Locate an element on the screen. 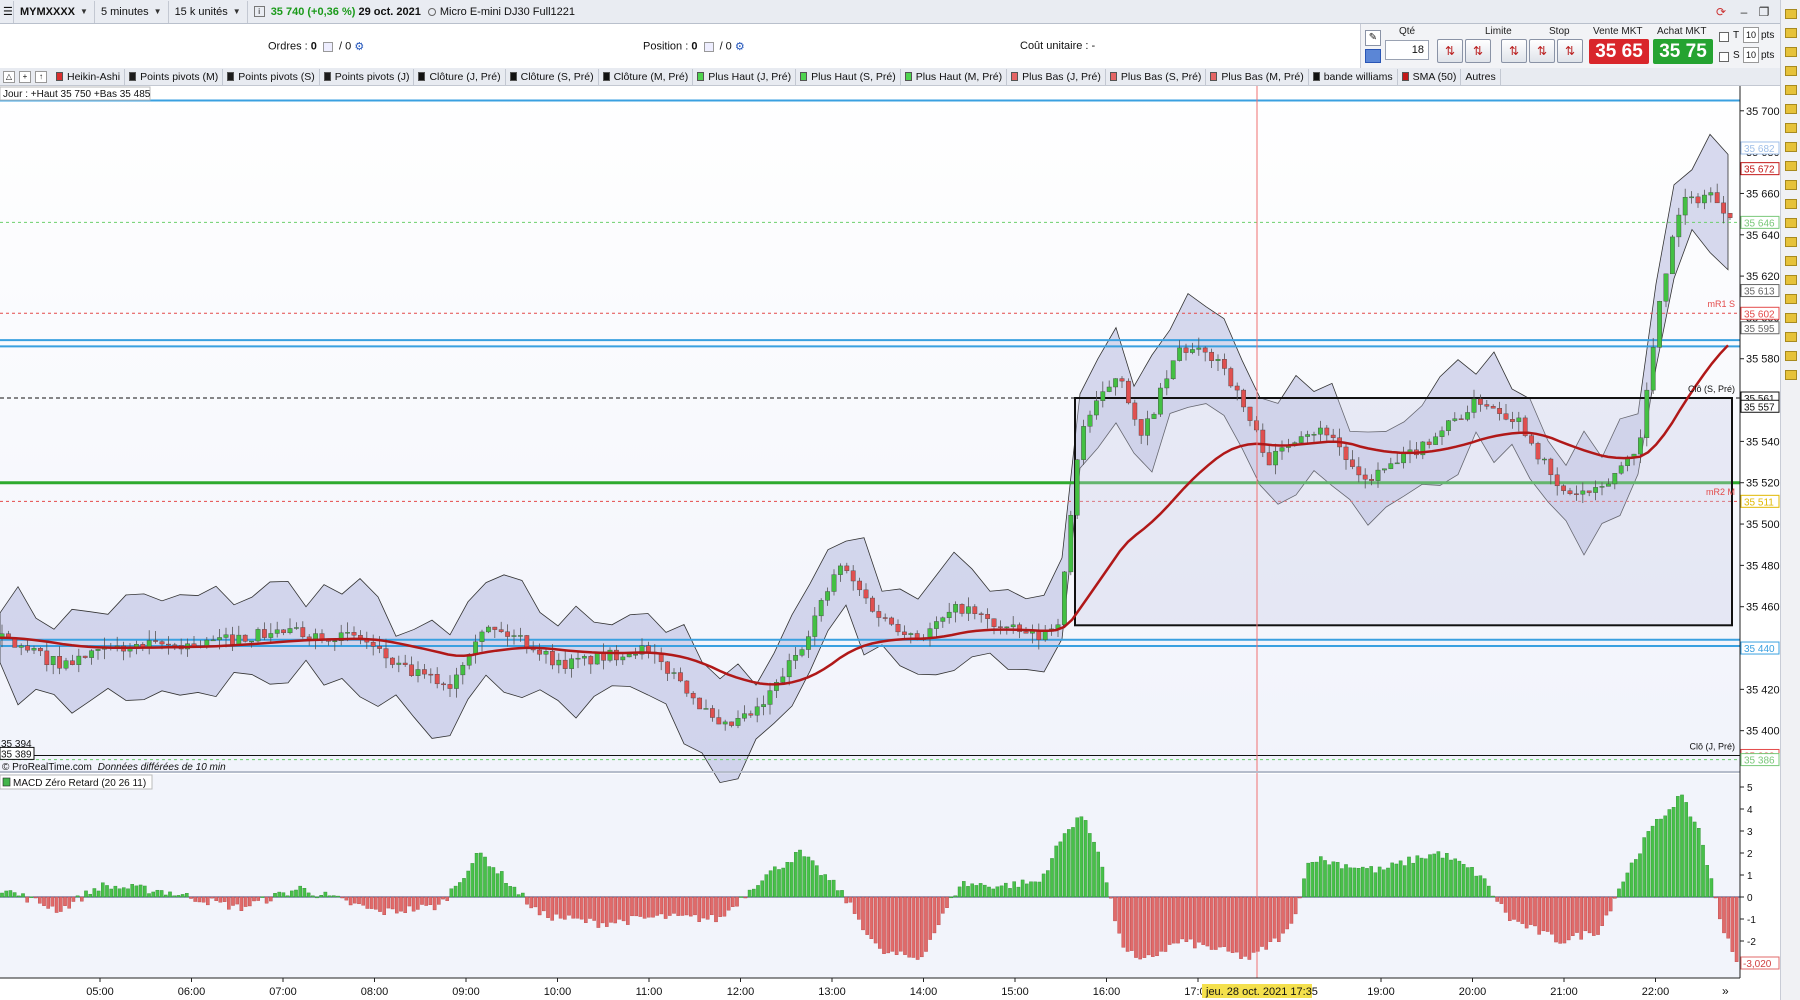  legend-item: Plus Bas (J, Pré) is located at coordinates (1056, 76).